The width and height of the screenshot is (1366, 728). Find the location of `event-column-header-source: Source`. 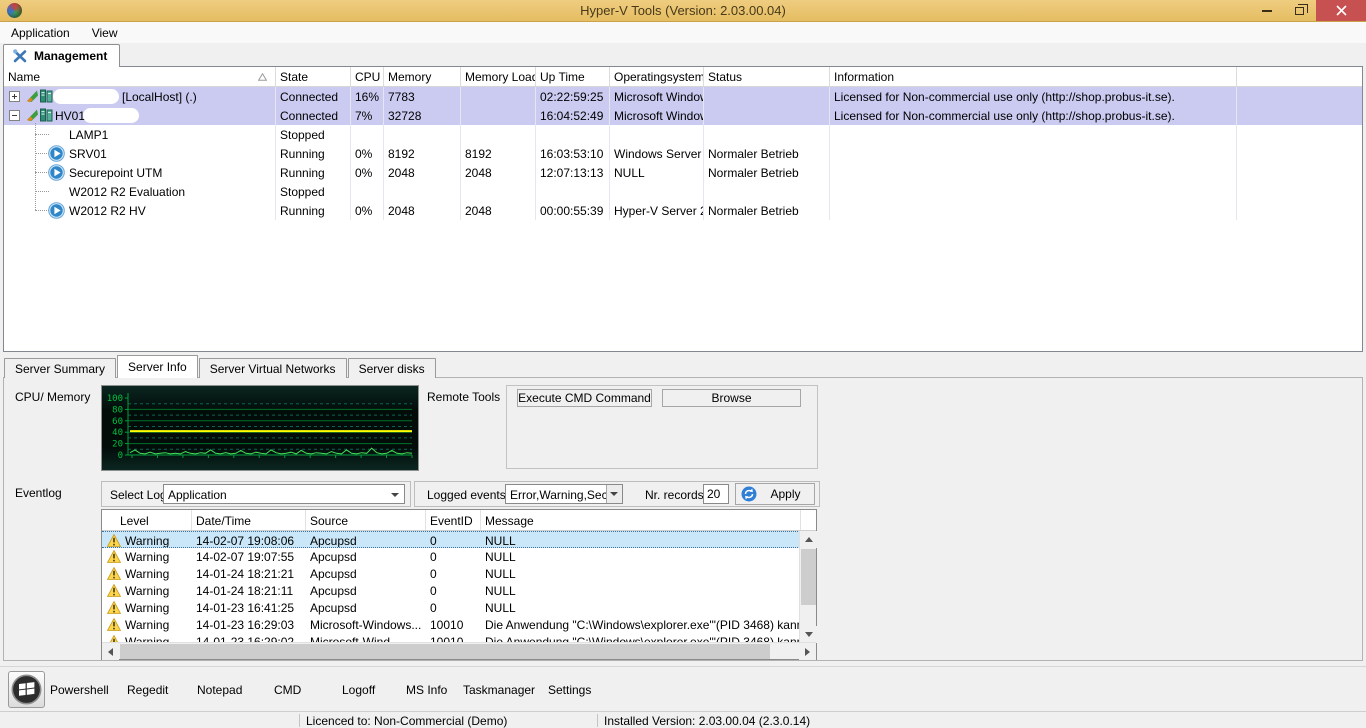

event-column-header-source: Source is located at coordinates (366, 520).